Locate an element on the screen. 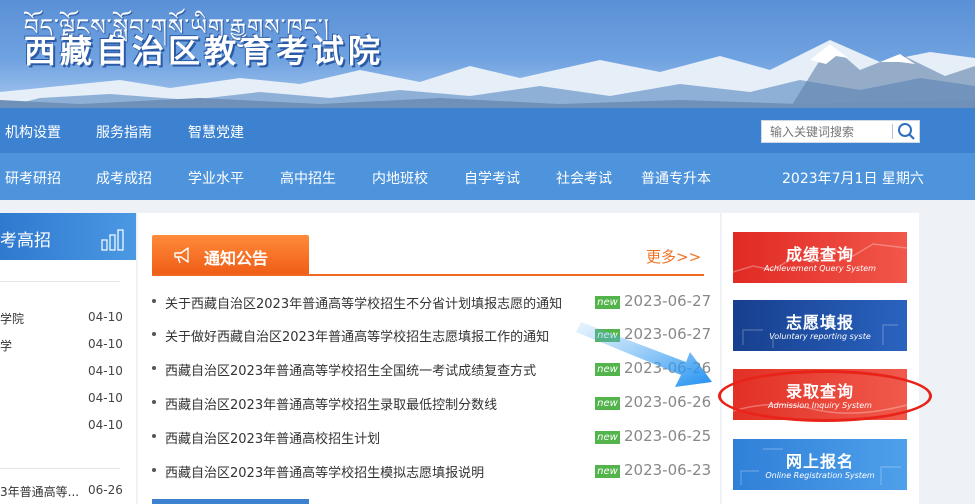 The height and width of the screenshot is (504, 975). nav-item-party-building: 智慧党建 is located at coordinates (216, 132).